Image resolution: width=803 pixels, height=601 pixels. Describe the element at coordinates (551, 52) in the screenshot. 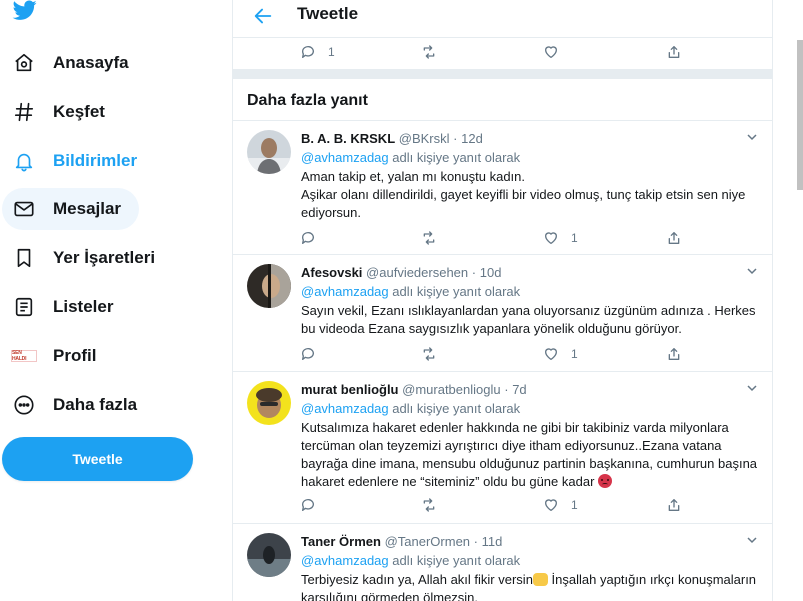

I see `like-button` at that location.